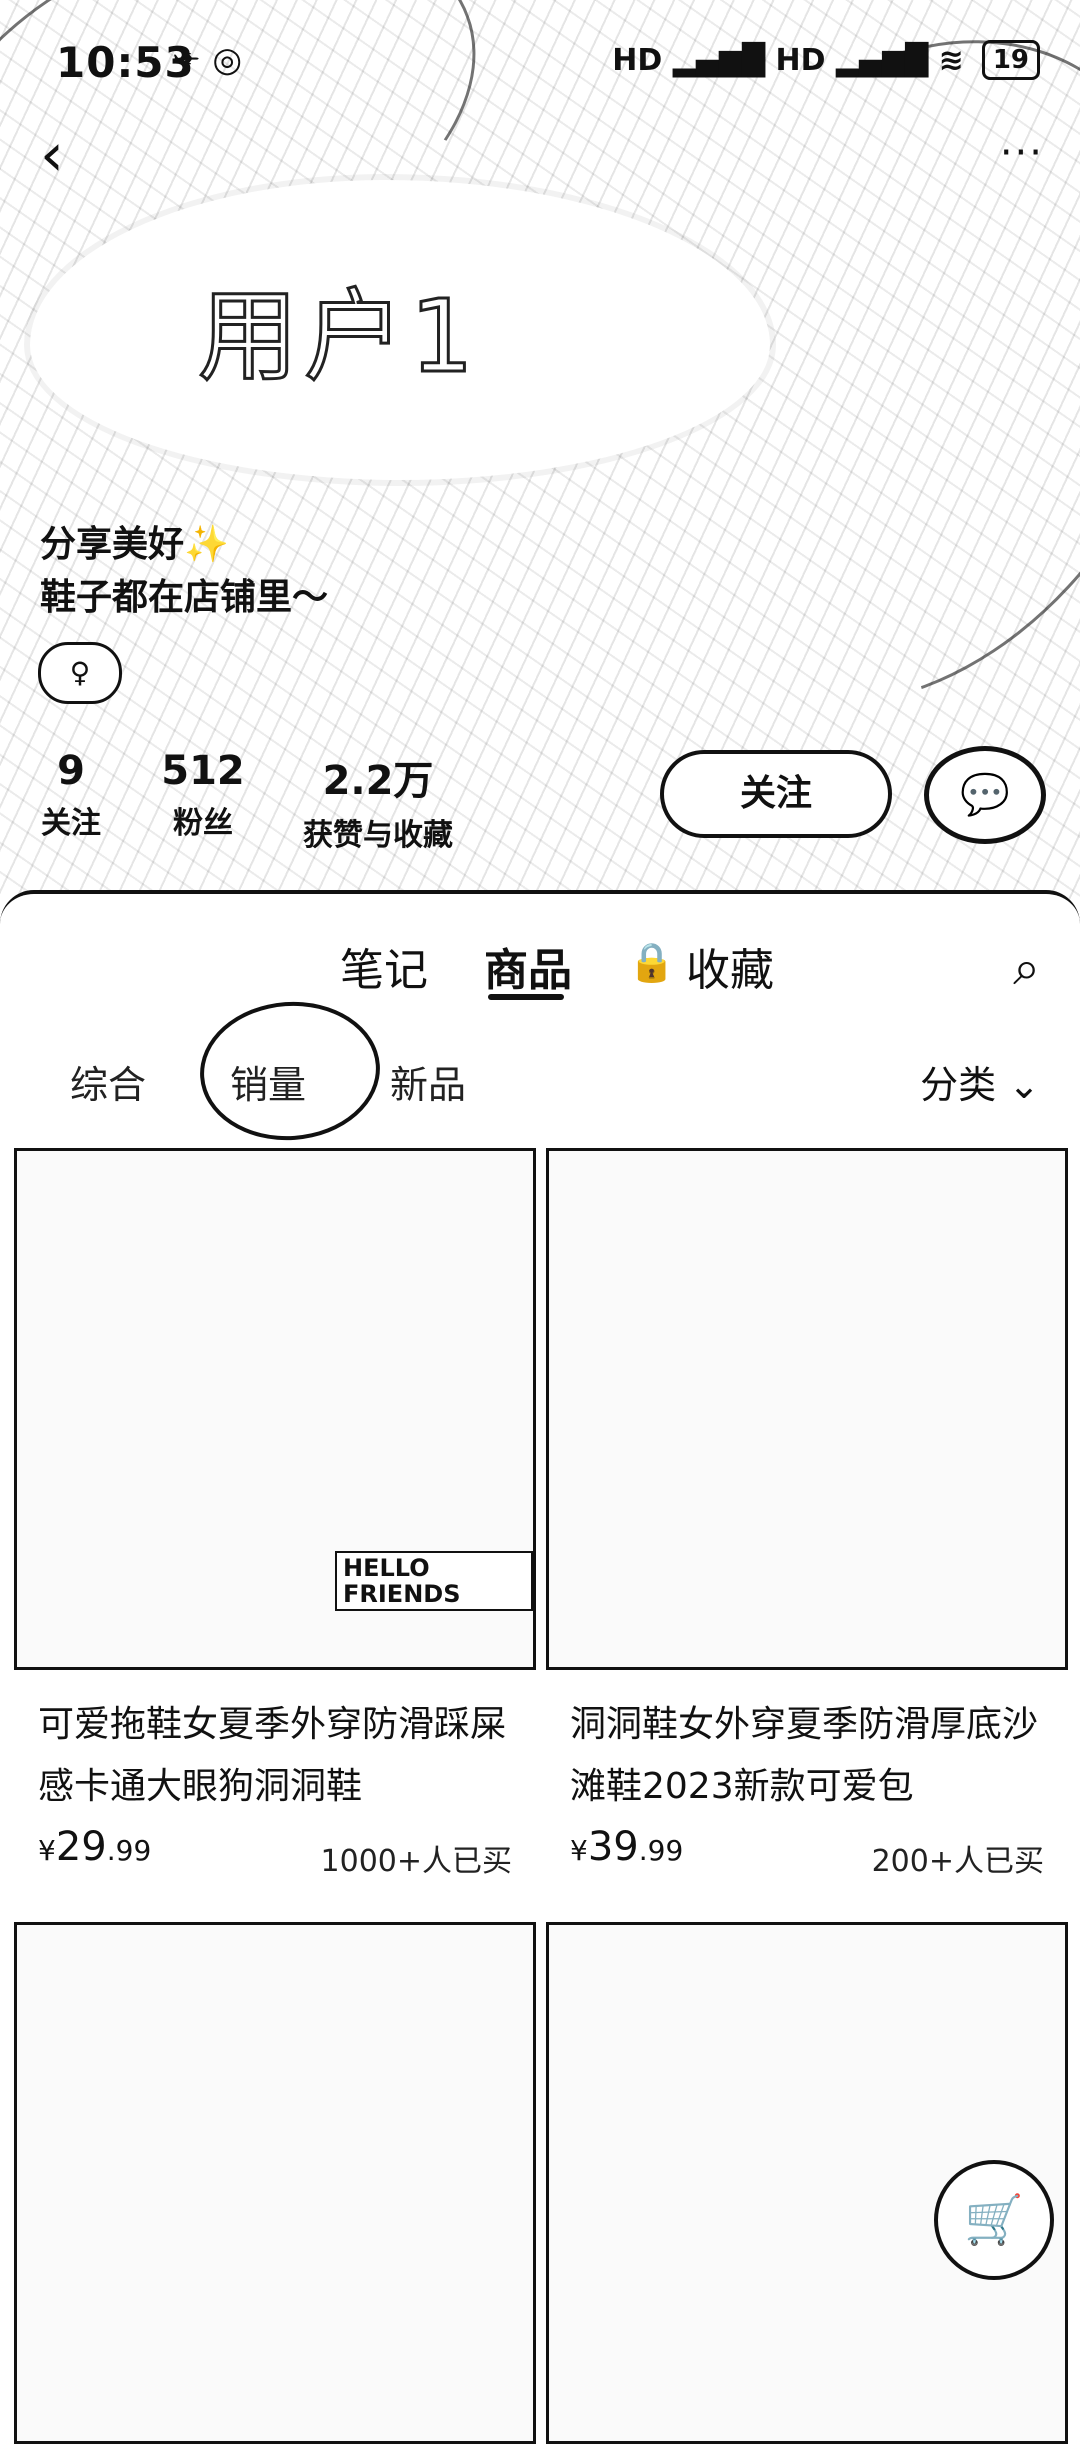 The width and height of the screenshot is (1080, 2444). What do you see at coordinates (526, 997) in the screenshot?
I see `active-tab-indicator` at bounding box center [526, 997].